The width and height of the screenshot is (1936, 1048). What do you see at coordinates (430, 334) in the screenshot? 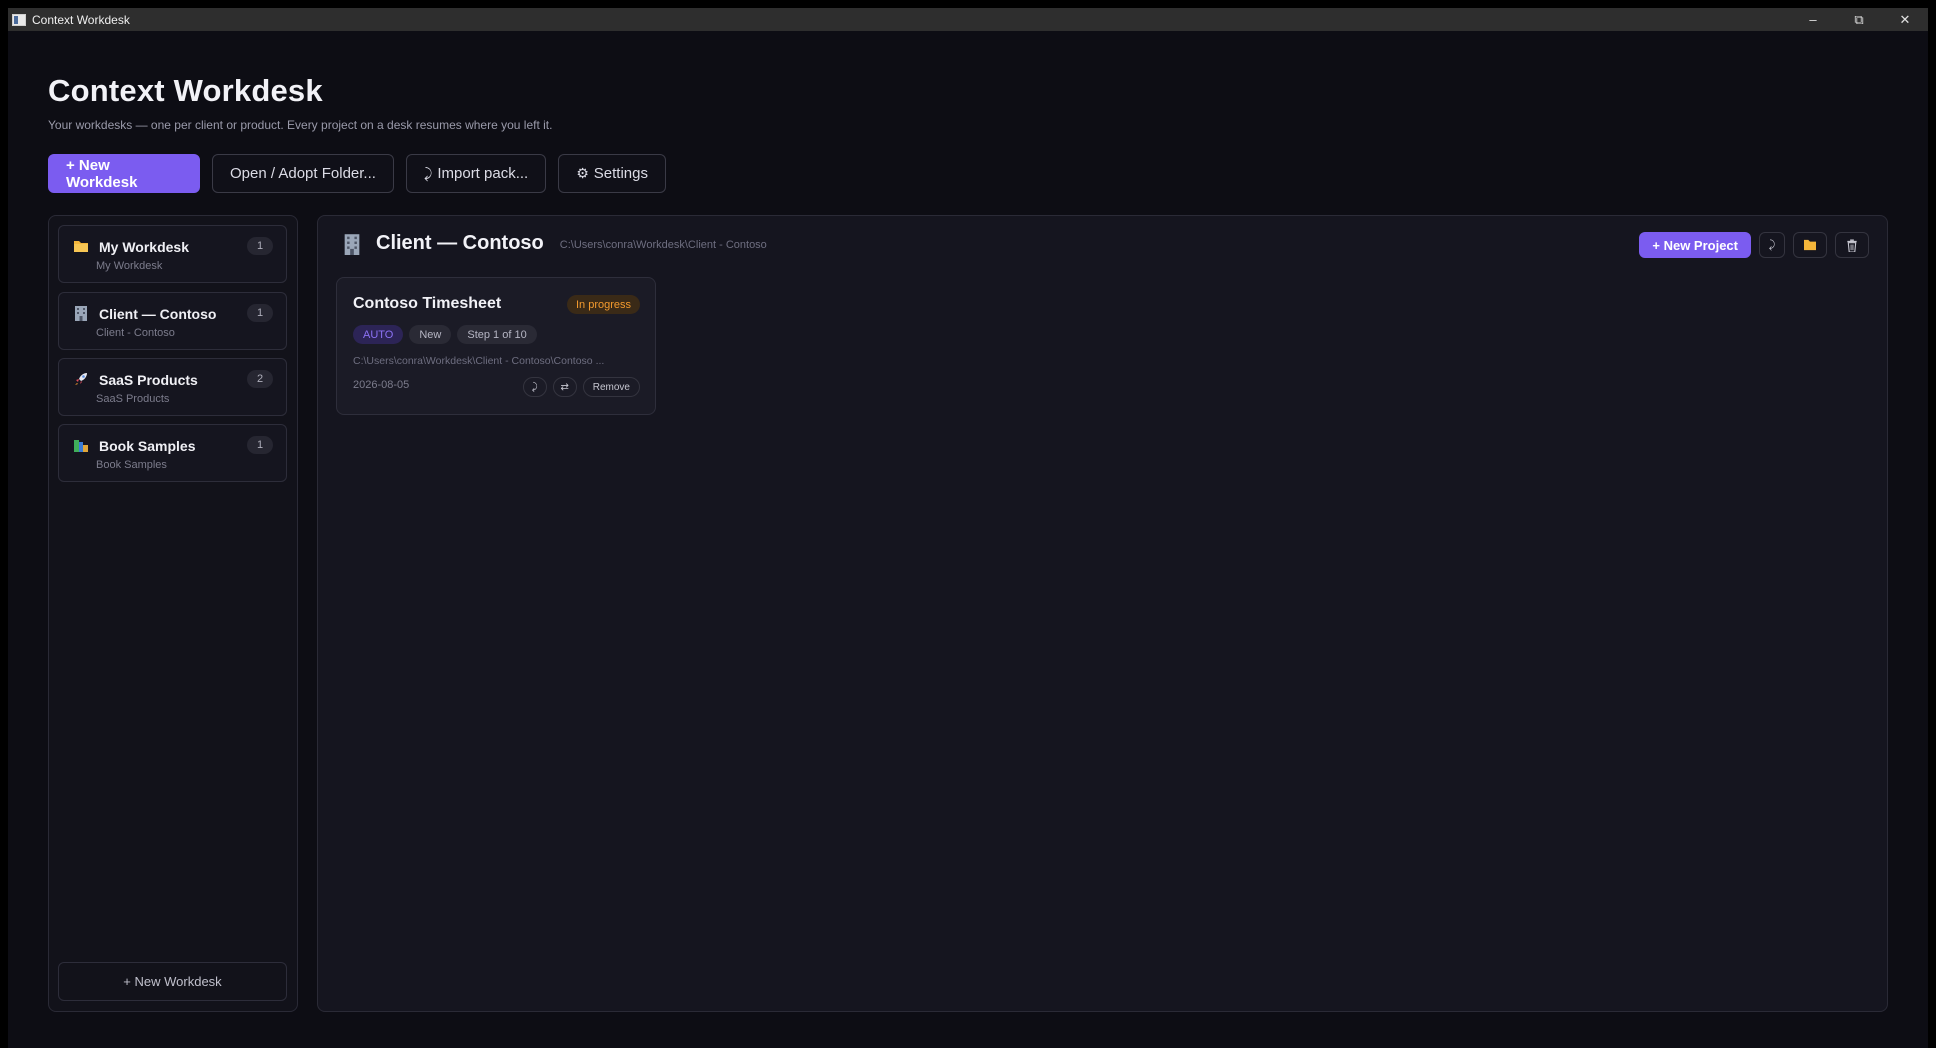
I see `tag-new: New` at bounding box center [430, 334].